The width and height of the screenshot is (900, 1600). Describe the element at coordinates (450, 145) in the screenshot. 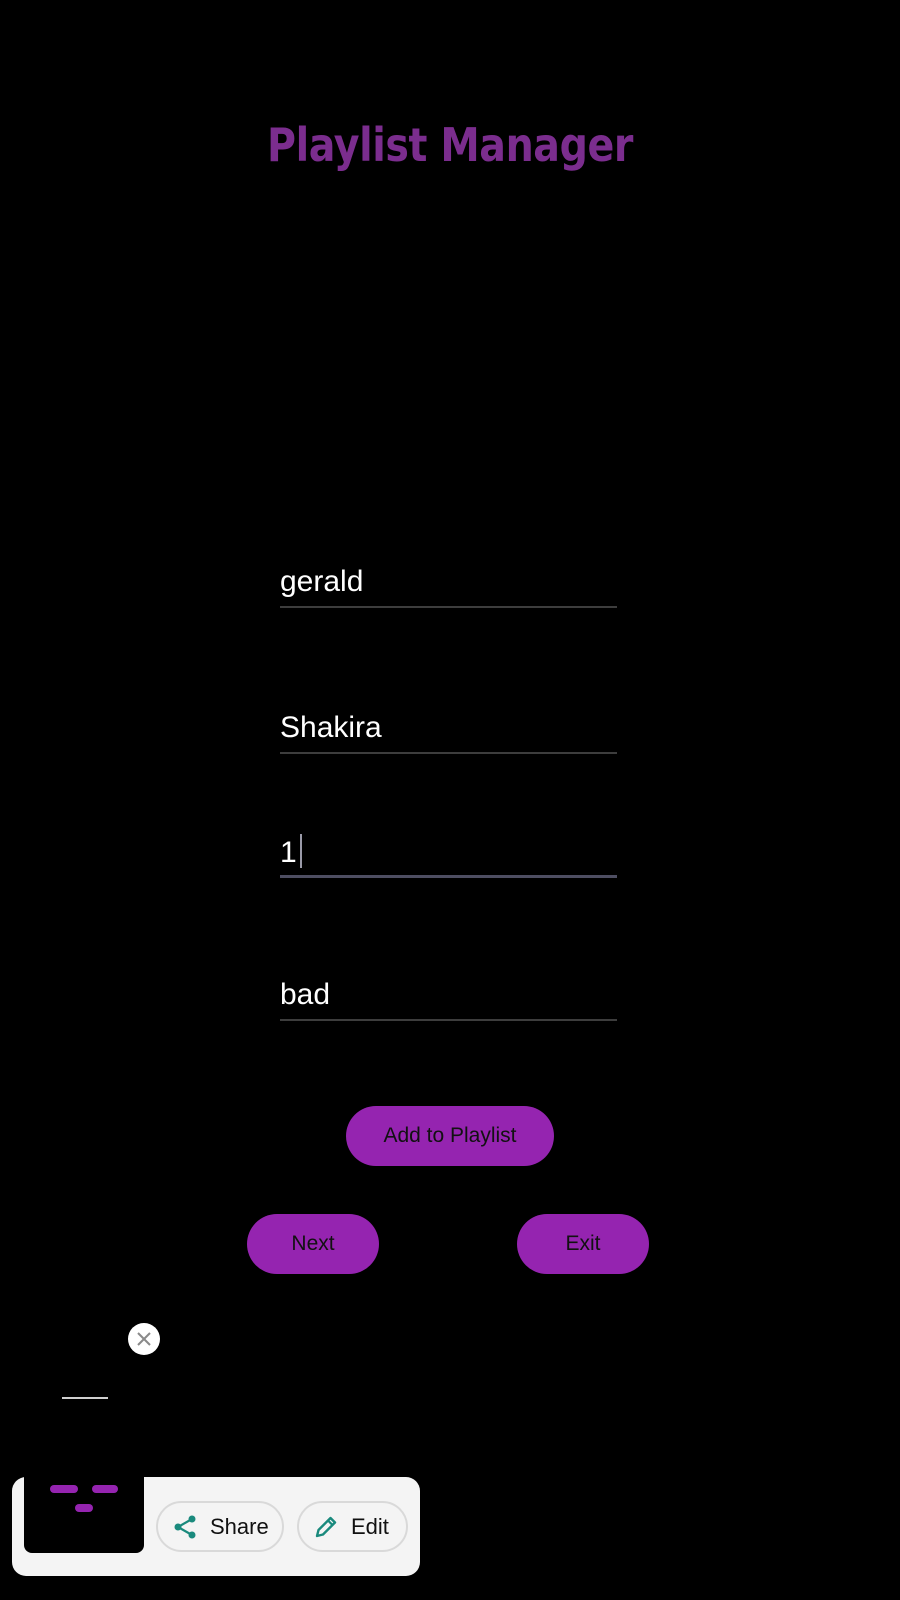

I see `page-title: Playlist Manager` at that location.